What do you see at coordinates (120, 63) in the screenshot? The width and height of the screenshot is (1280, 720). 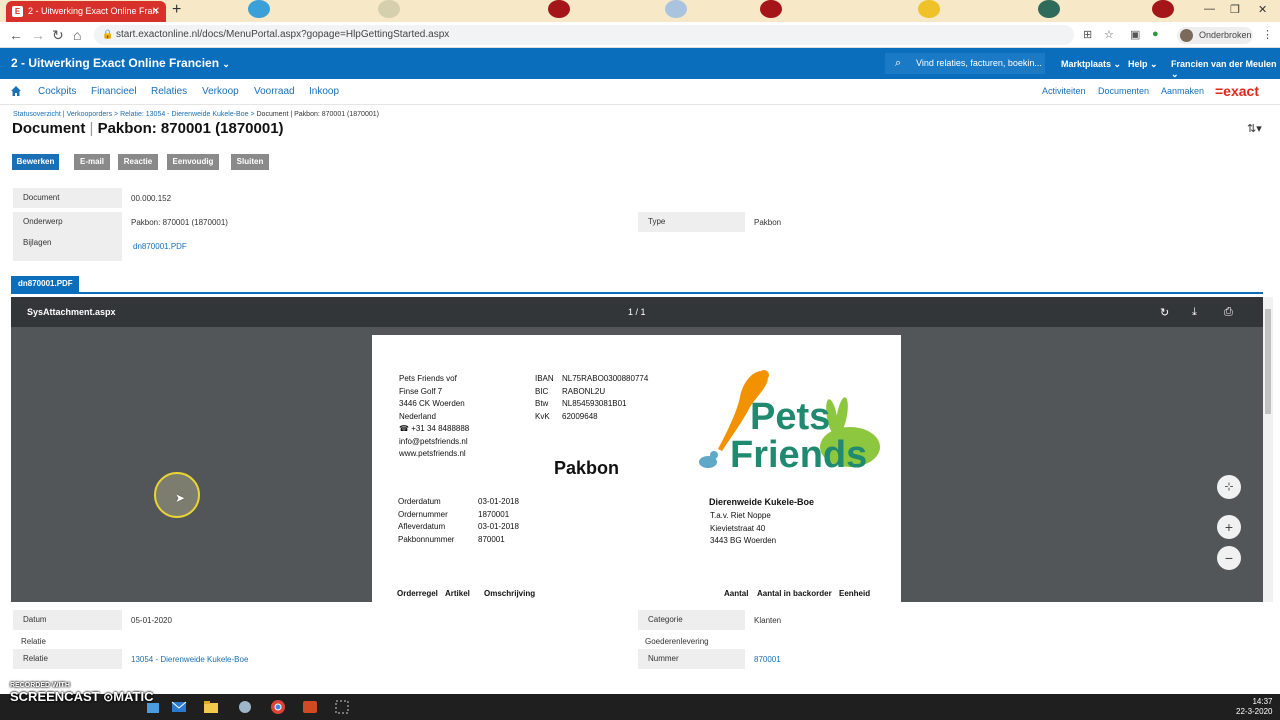 I see `company-switcher: 2 - Uitwerking Exact Online Francien ⌄` at bounding box center [120, 63].